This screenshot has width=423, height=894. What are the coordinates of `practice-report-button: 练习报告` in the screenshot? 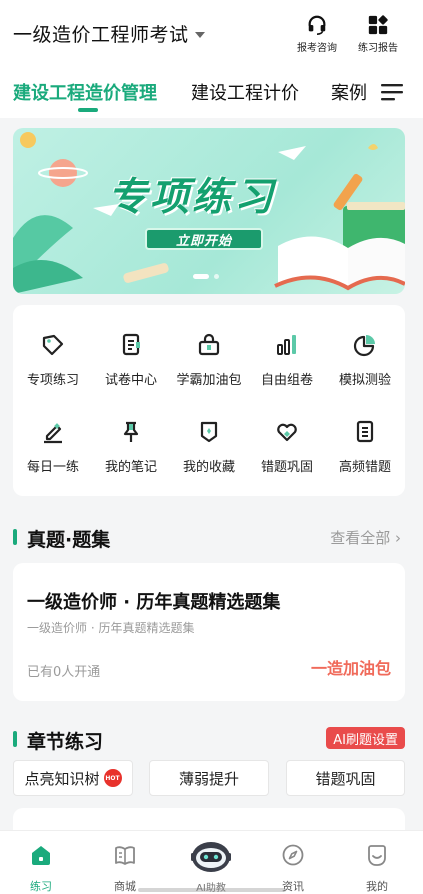 It's located at (378, 34).